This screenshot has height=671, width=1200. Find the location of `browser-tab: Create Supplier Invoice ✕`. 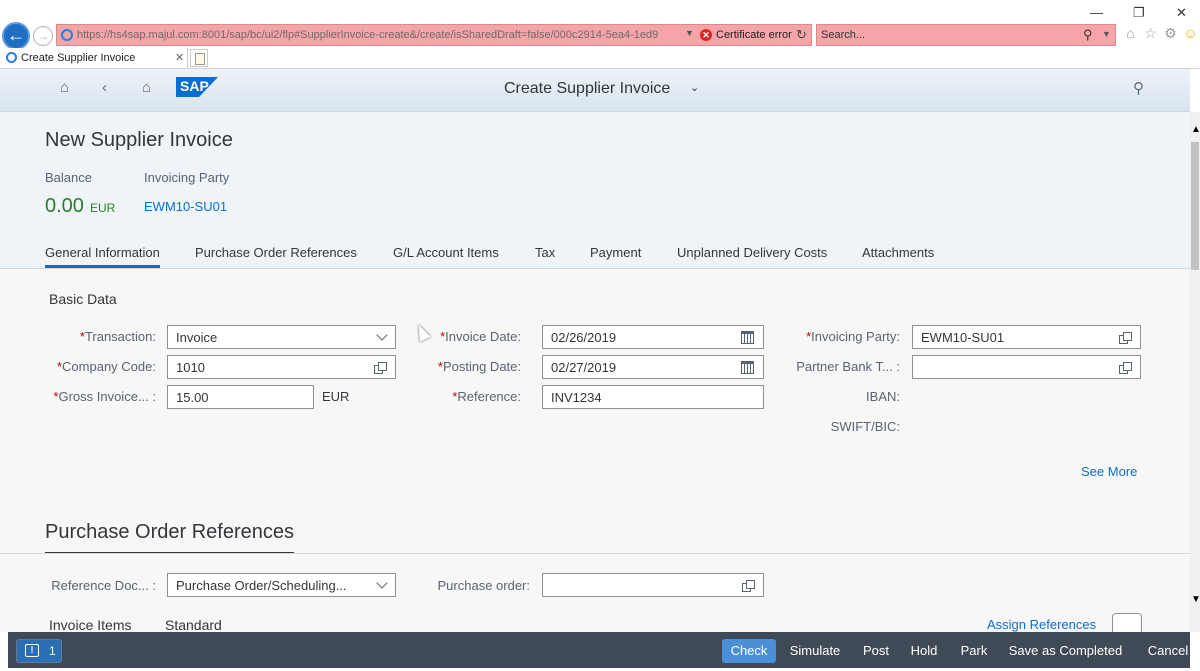

browser-tab: Create Supplier Invoice ✕ is located at coordinates (94, 58).